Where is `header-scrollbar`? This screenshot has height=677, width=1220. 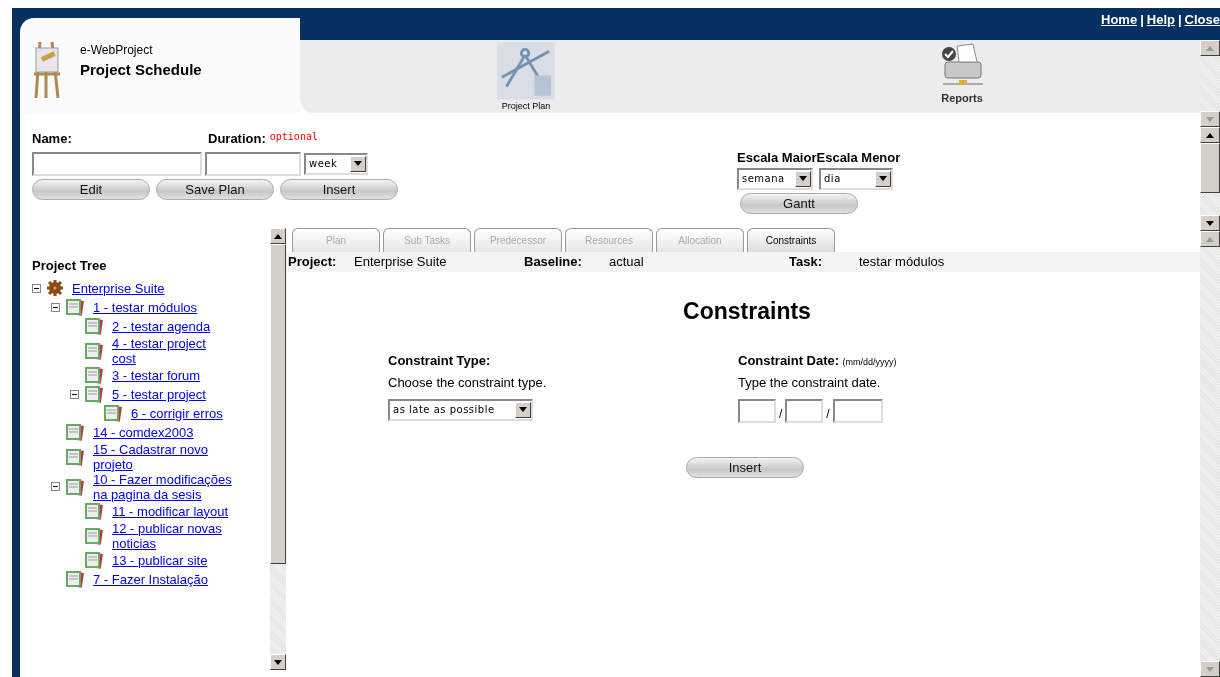 header-scrollbar is located at coordinates (1210, 83).